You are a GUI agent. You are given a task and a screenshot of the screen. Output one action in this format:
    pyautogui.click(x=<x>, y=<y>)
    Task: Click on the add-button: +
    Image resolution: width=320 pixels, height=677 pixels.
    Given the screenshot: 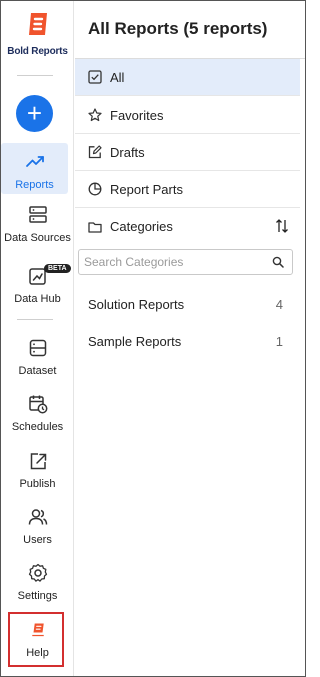 What is the action you would take?
    pyautogui.click(x=34, y=113)
    